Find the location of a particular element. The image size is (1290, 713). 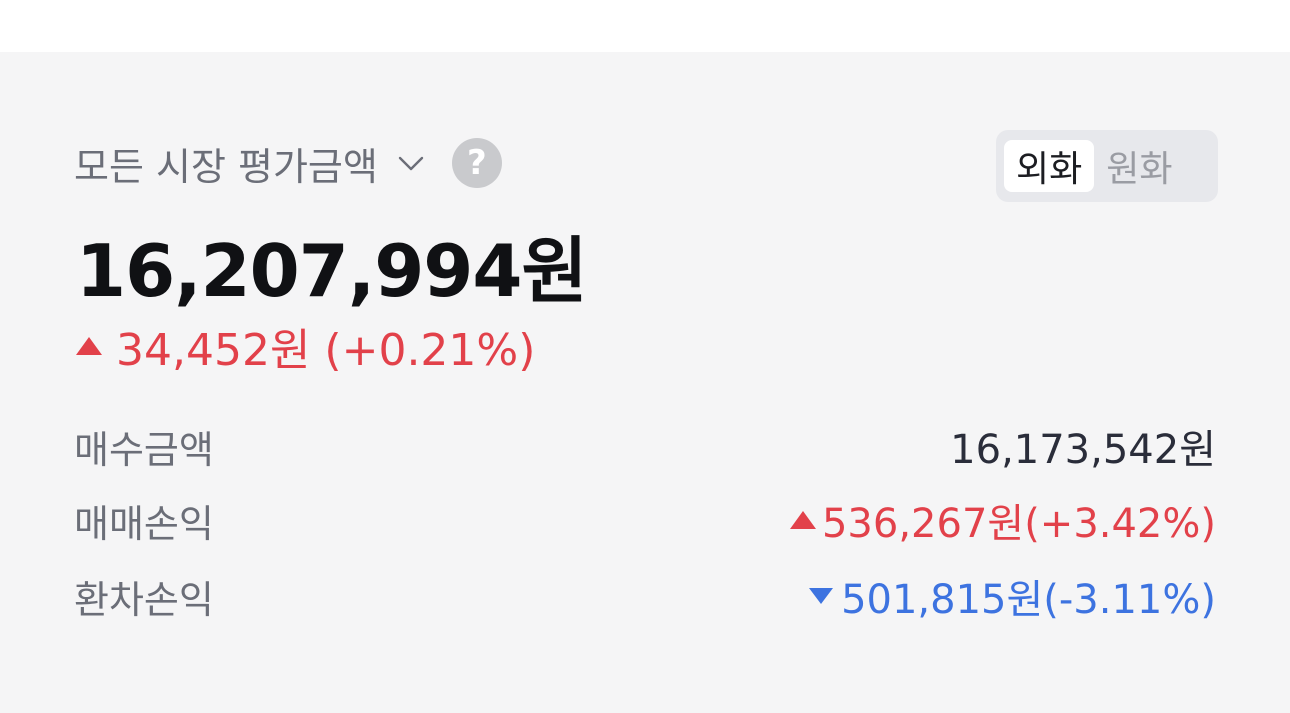

total-valuation: 16,207,994원 is located at coordinates (332, 271).